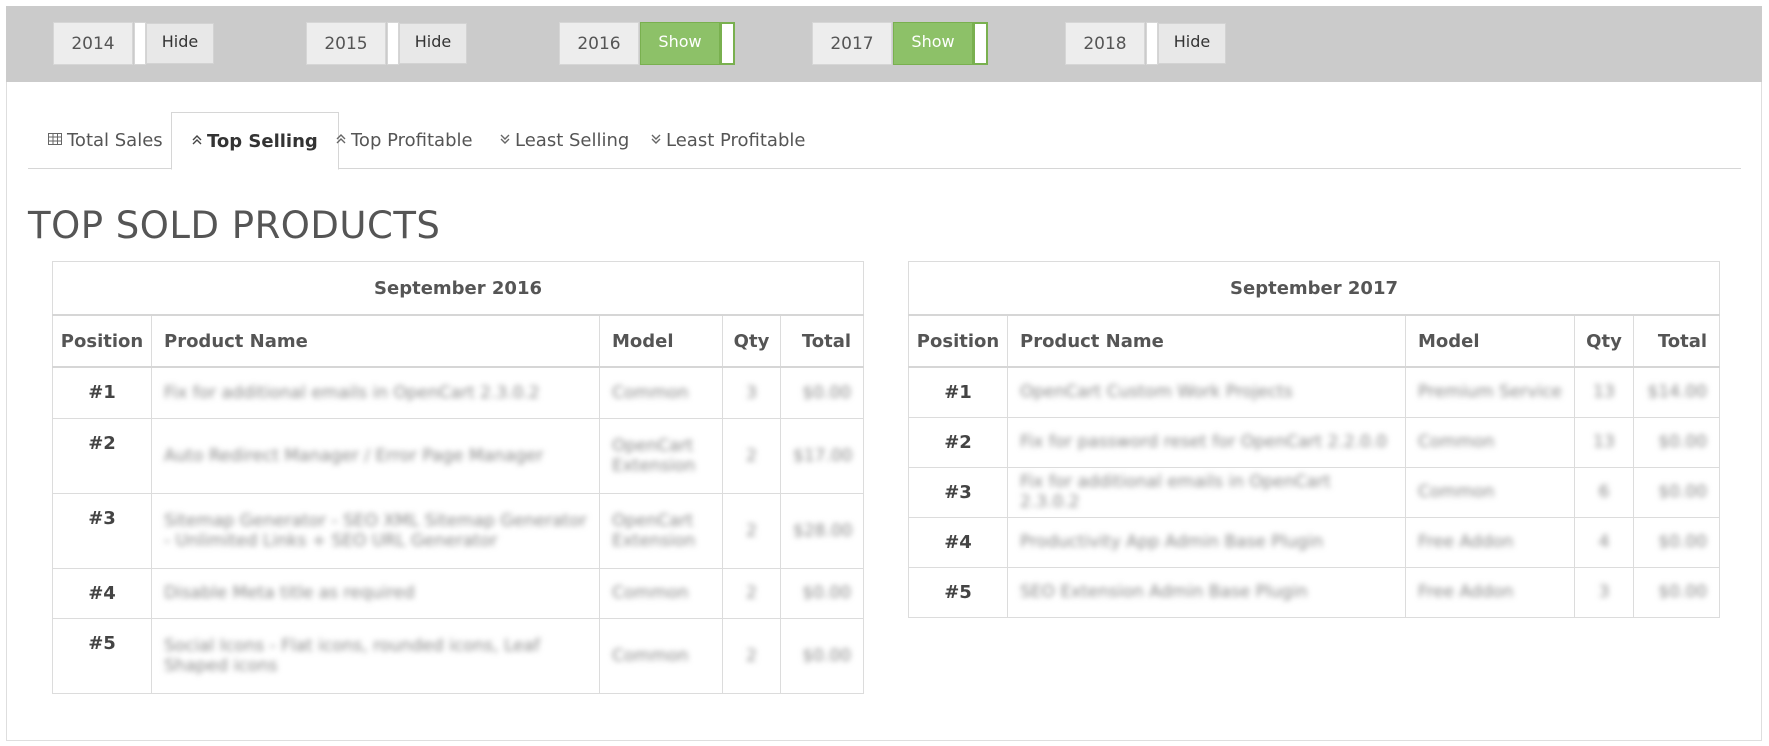  I want to click on year-label: 2016, so click(599, 43).